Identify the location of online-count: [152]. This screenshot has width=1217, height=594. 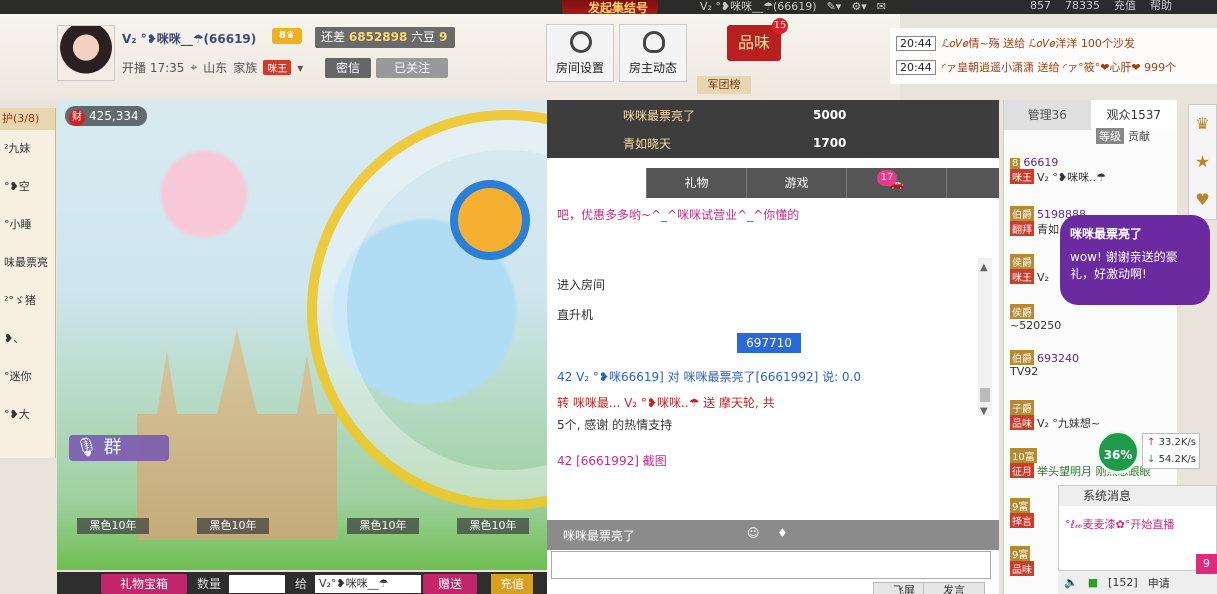
(1123, 582).